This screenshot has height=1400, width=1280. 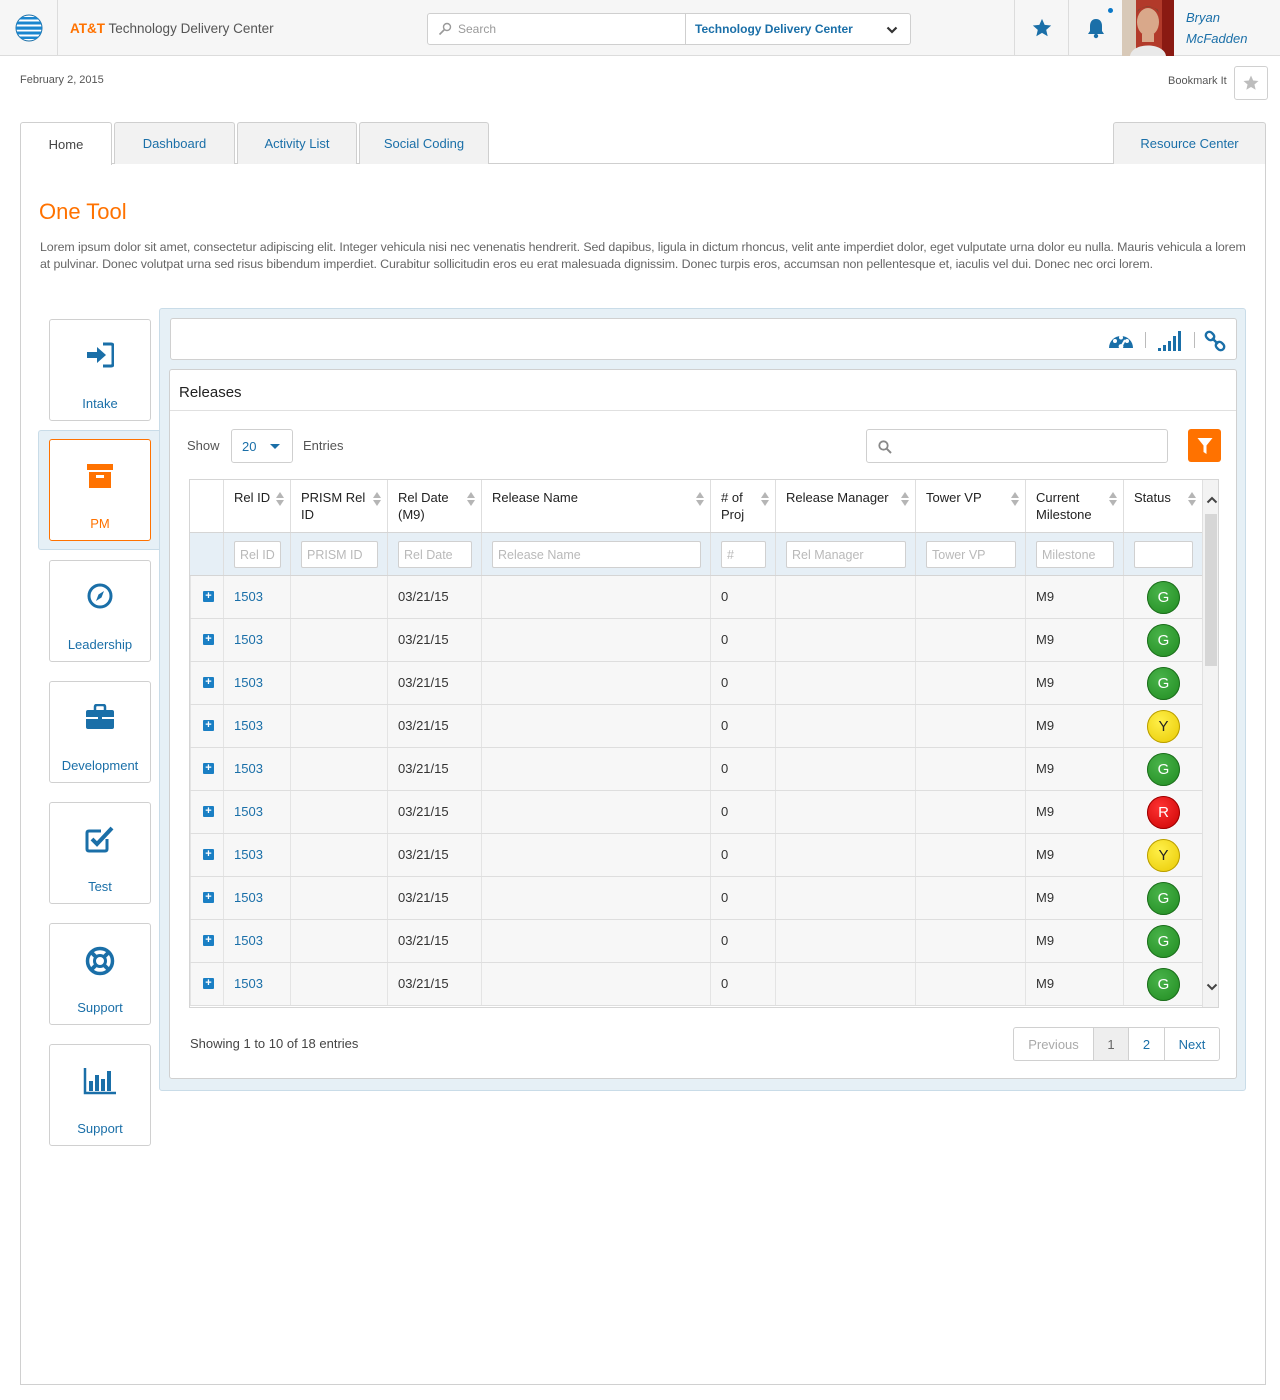 I want to click on header-cell-prism-id: PRISM Rel ID, so click(x=338, y=506).